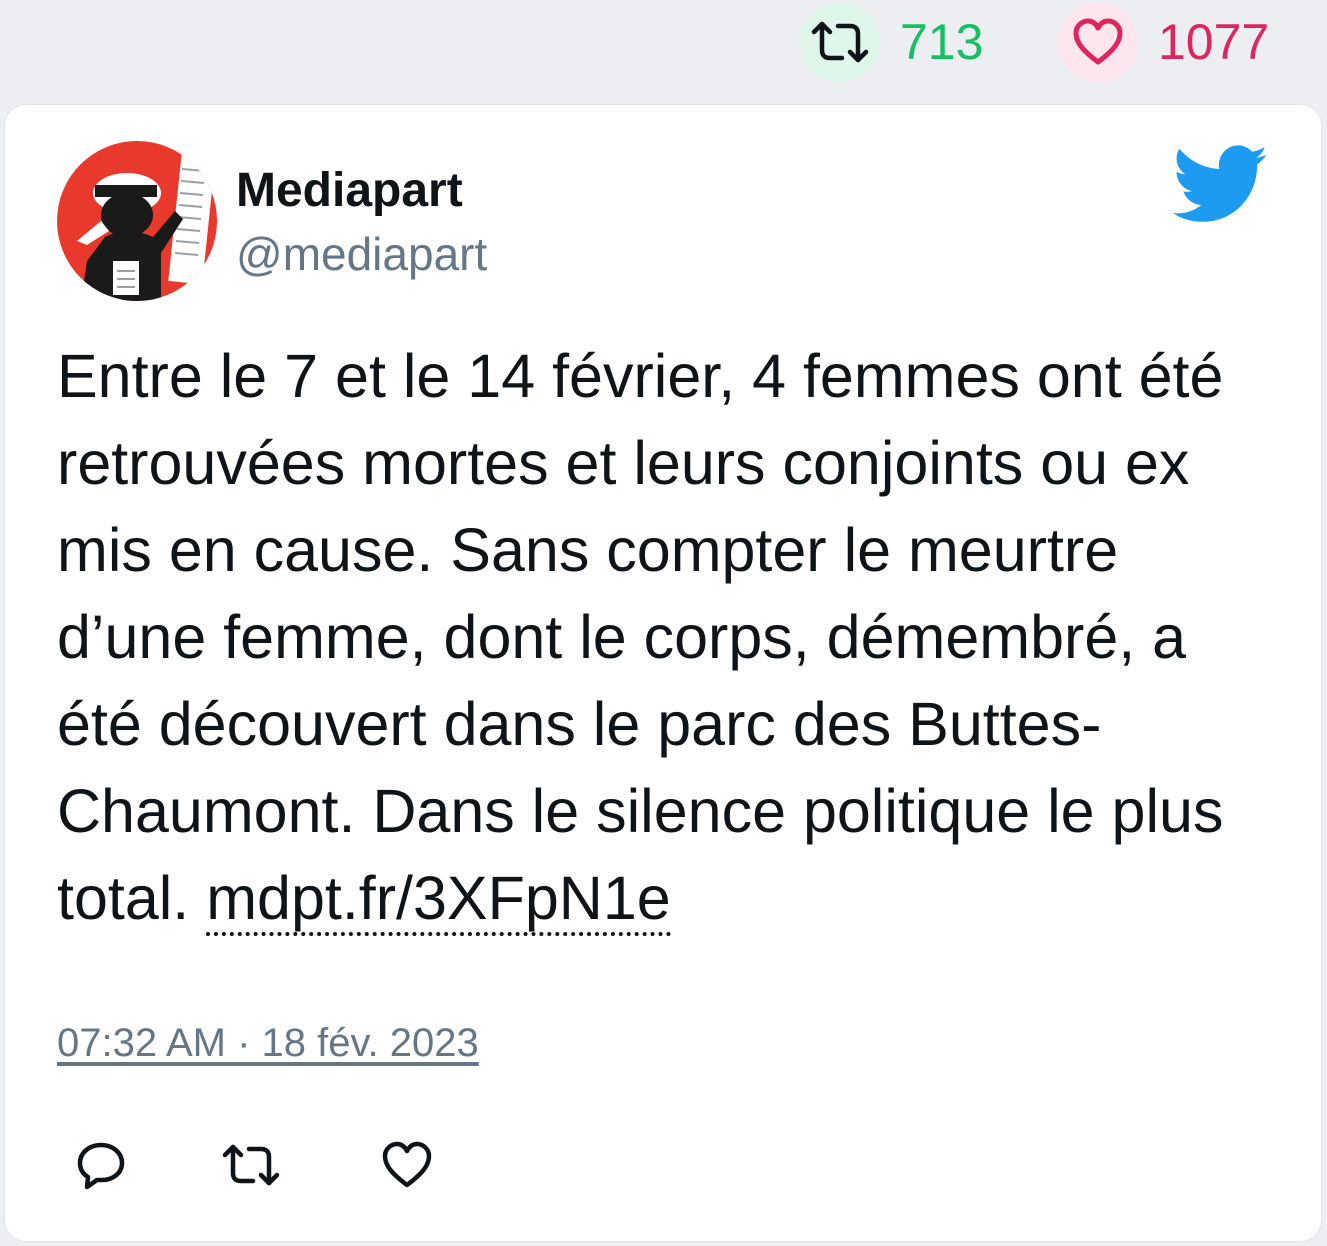 The width and height of the screenshot is (1327, 1246). I want to click on tweet-link: mdpt.fr/3XFpN1e, so click(438, 900).